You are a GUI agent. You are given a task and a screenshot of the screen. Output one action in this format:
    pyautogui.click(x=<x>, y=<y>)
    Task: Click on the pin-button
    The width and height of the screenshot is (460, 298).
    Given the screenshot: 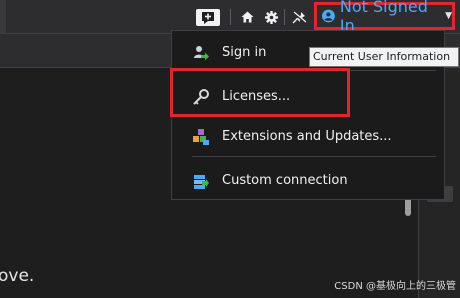 What is the action you would take?
    pyautogui.click(x=299, y=17)
    